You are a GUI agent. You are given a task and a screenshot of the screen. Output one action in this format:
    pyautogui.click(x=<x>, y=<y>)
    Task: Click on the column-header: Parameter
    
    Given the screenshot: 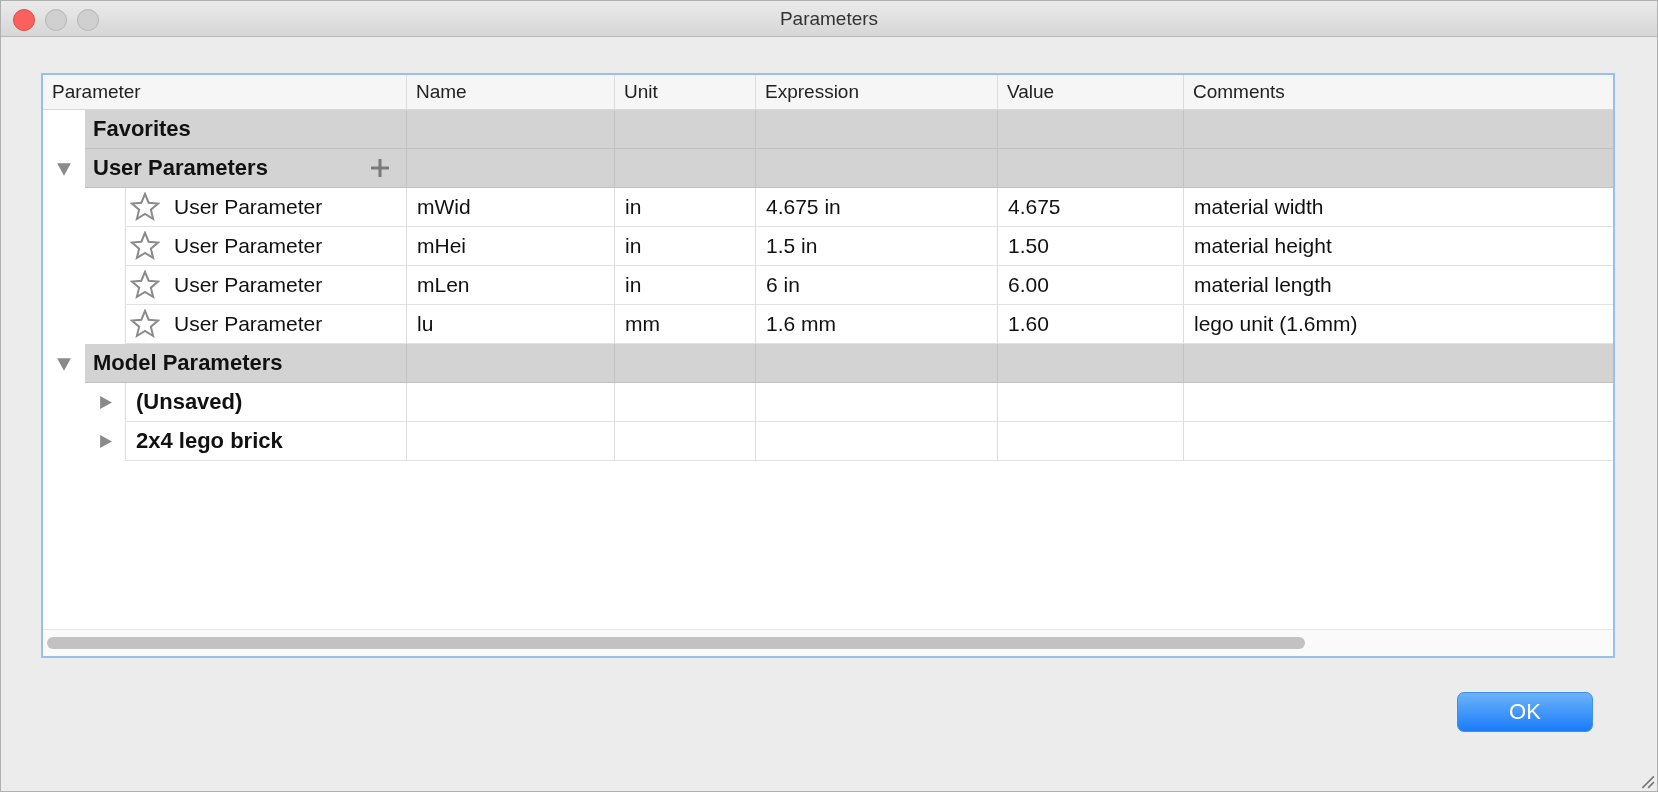 What is the action you would take?
    pyautogui.click(x=224, y=92)
    